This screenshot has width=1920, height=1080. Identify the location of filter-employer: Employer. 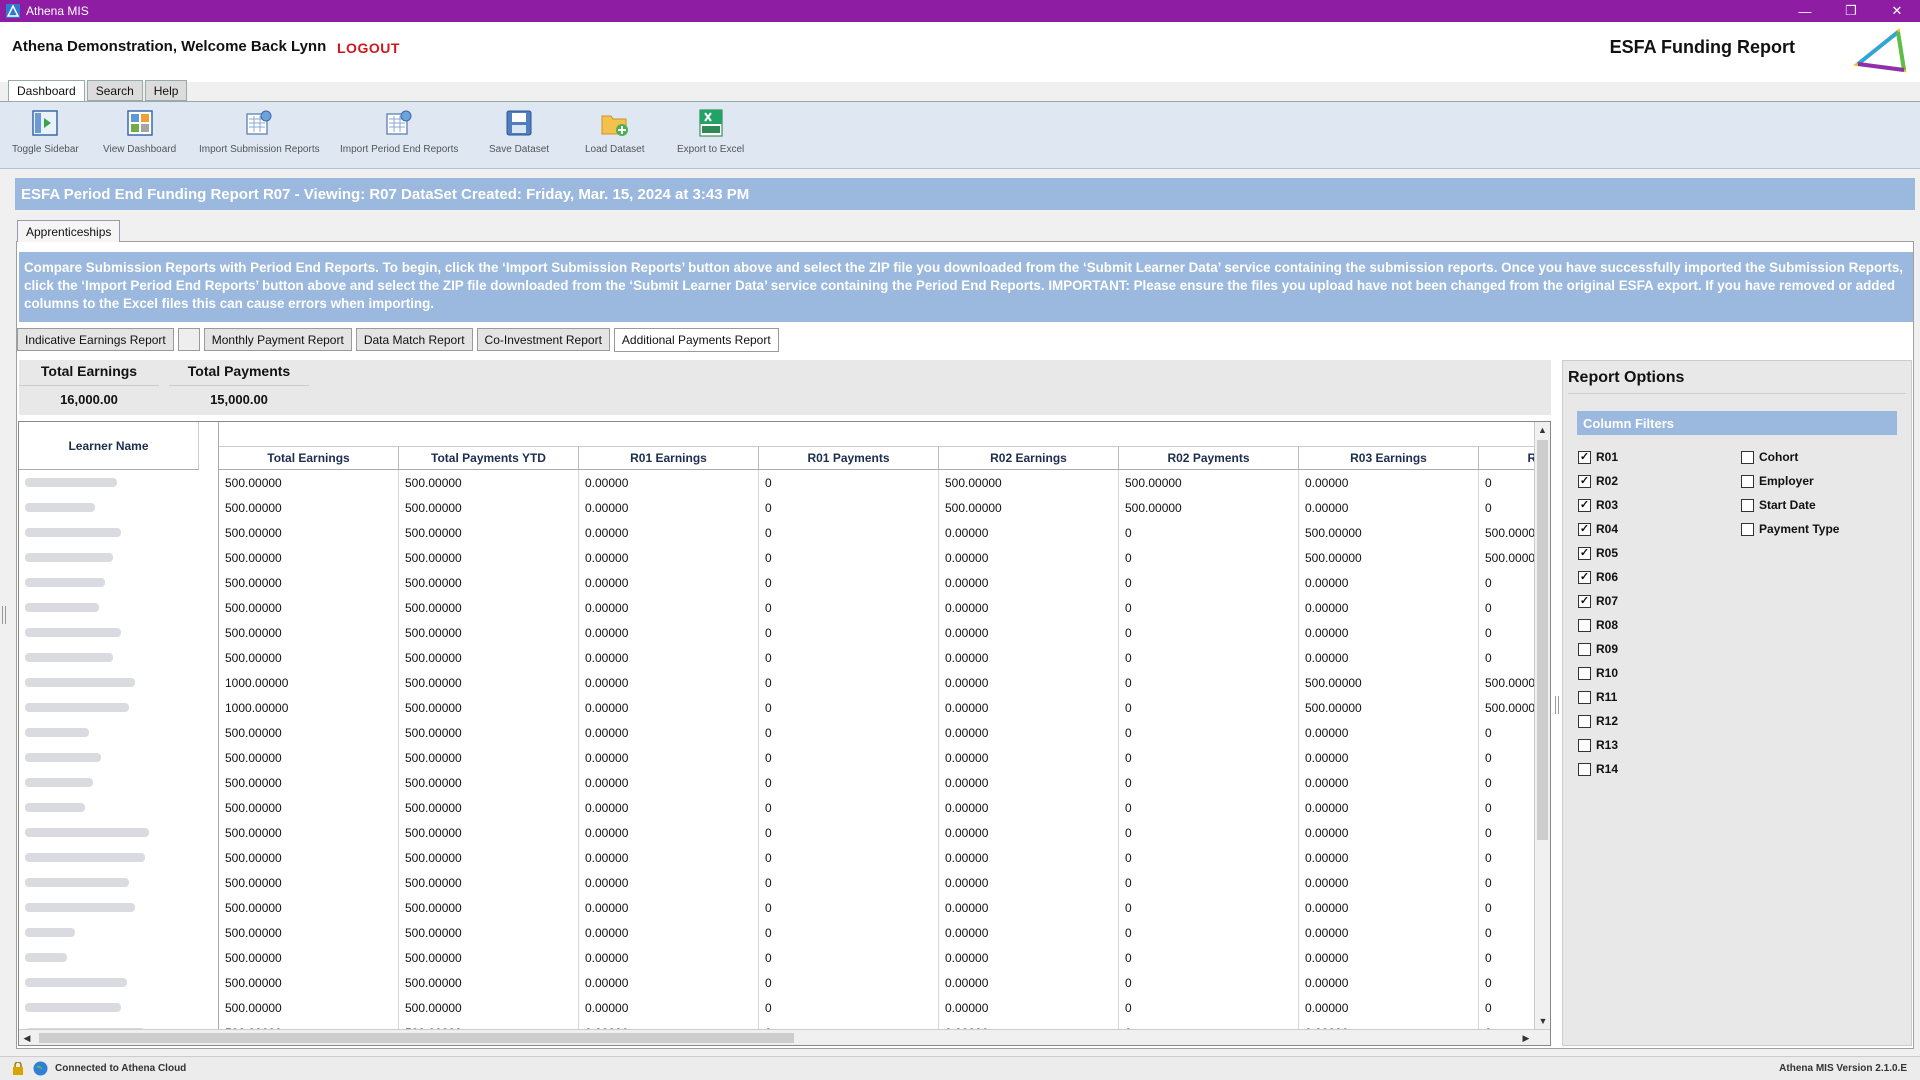
(1777, 481).